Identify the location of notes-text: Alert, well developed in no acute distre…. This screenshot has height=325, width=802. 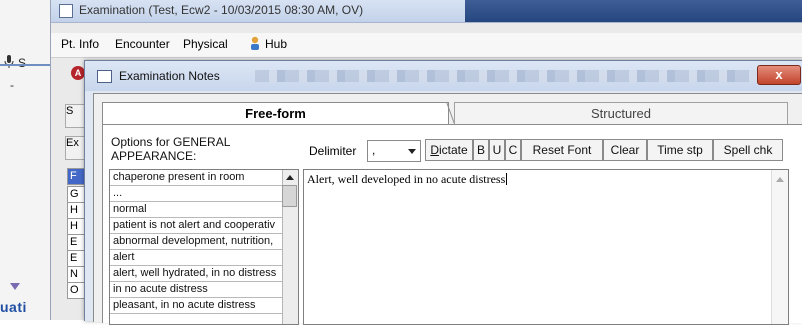
(407, 179).